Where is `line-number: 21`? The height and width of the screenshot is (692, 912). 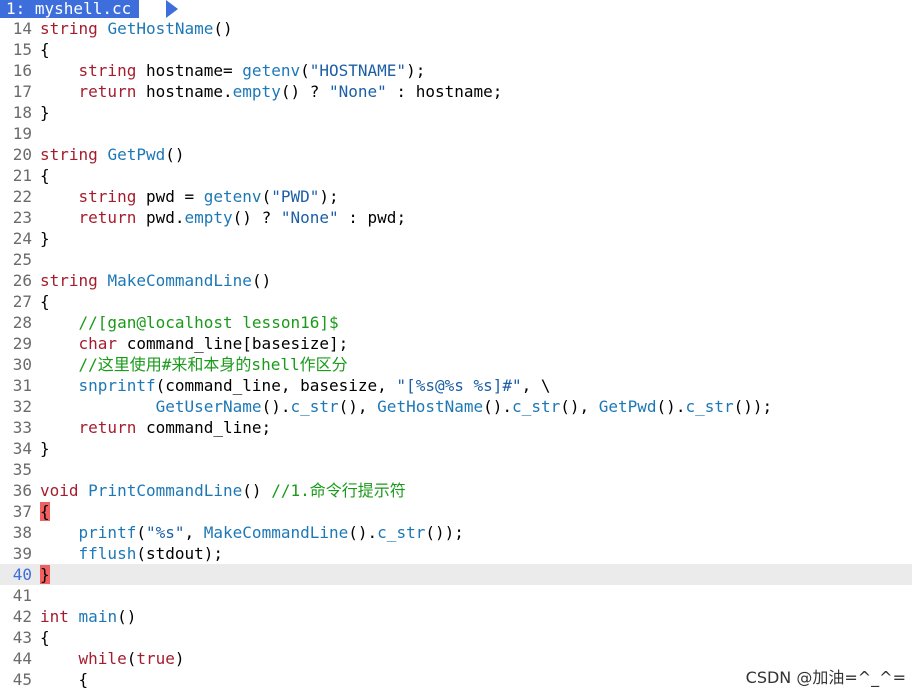
line-number: 21 is located at coordinates (22, 175).